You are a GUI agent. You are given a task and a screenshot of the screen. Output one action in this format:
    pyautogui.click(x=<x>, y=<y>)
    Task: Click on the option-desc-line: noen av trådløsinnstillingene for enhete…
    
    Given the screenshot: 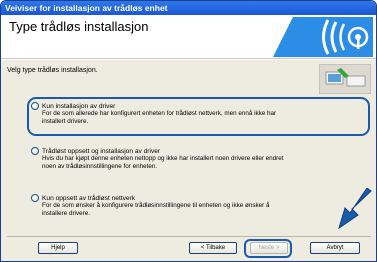 What is the action you would take?
    pyautogui.click(x=100, y=166)
    